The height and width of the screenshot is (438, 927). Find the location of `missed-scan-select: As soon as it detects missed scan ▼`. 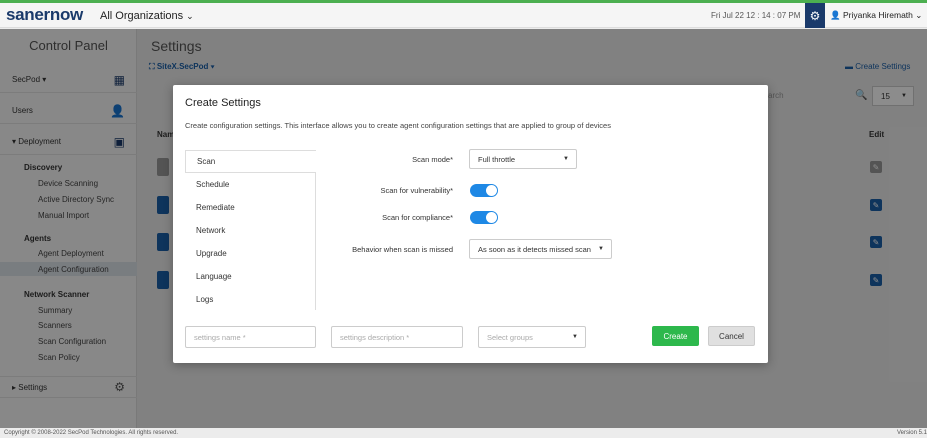

missed-scan-select: As soon as it detects missed scan ▼ is located at coordinates (540, 249).